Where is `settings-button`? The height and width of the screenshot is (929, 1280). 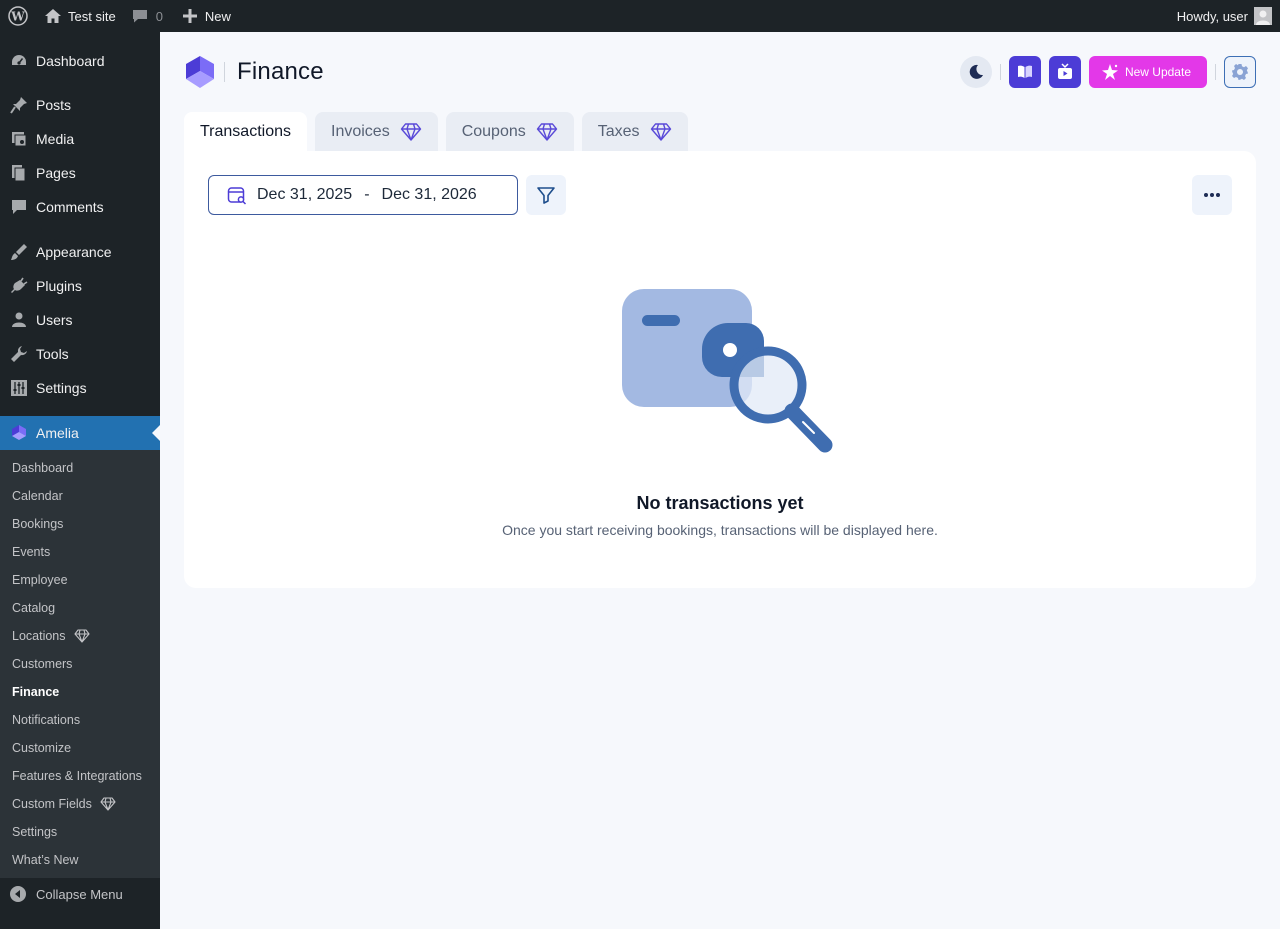
settings-button is located at coordinates (1240, 72).